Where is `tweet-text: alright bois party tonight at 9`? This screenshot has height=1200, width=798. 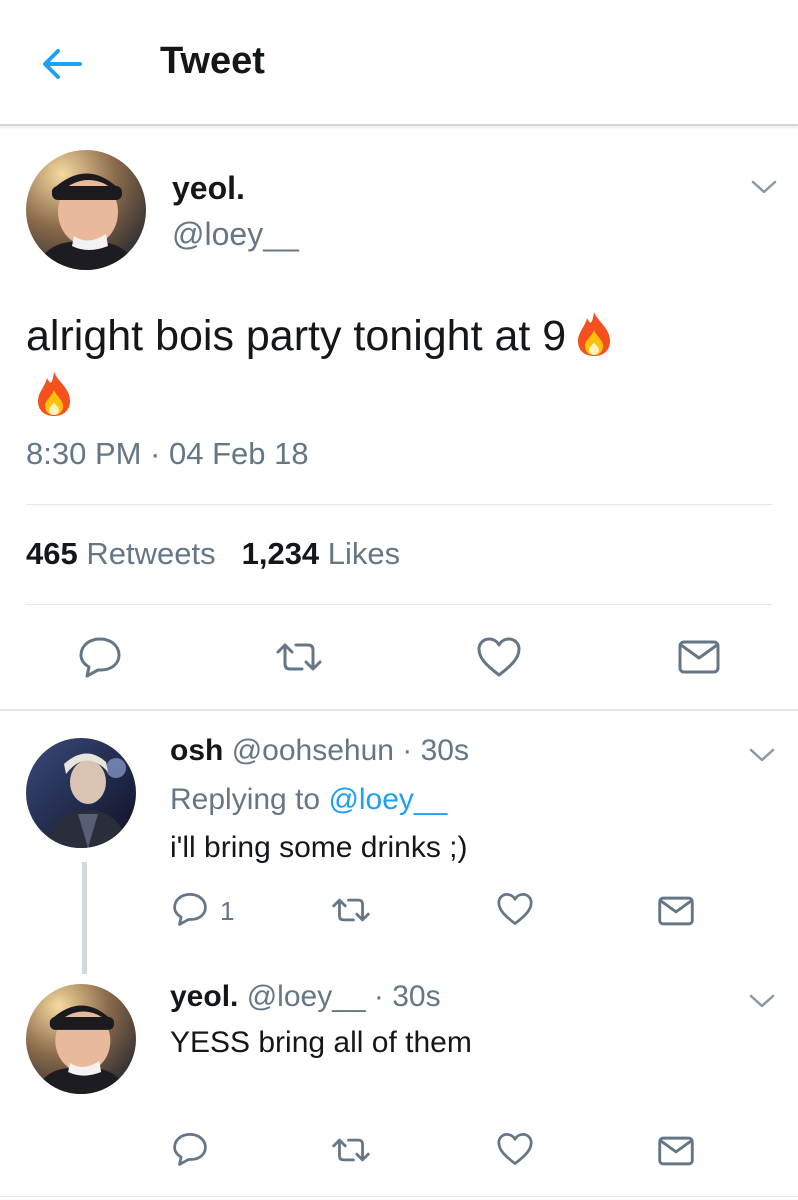
tweet-text: alright bois party tonight at 9 is located at coordinates (396, 366).